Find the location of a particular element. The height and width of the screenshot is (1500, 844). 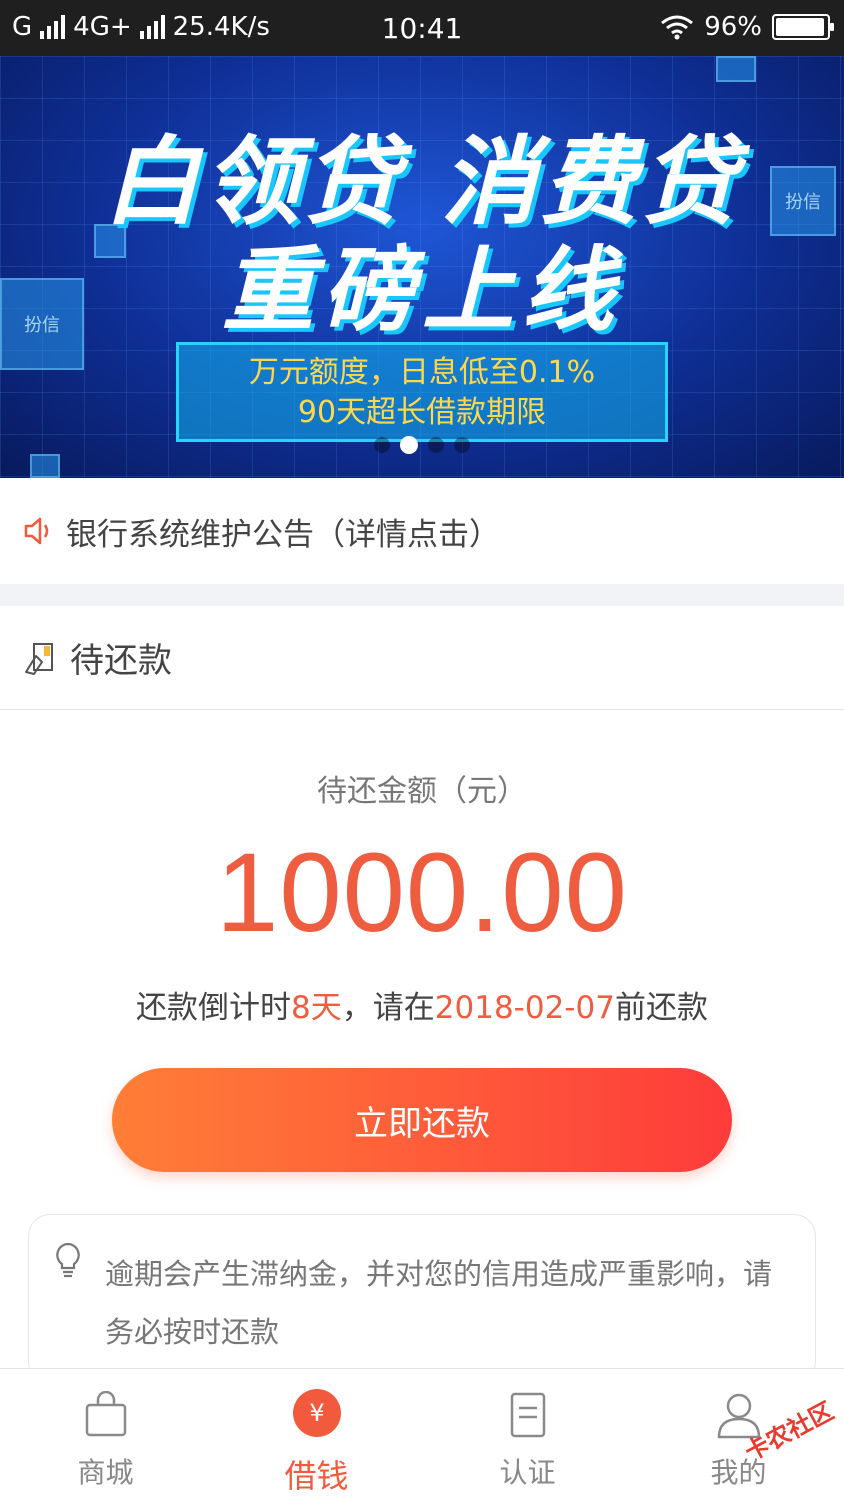

bottom-tab-bar: 商城 ¥ 借钱 认证 我的 is located at coordinates (422, 1434).